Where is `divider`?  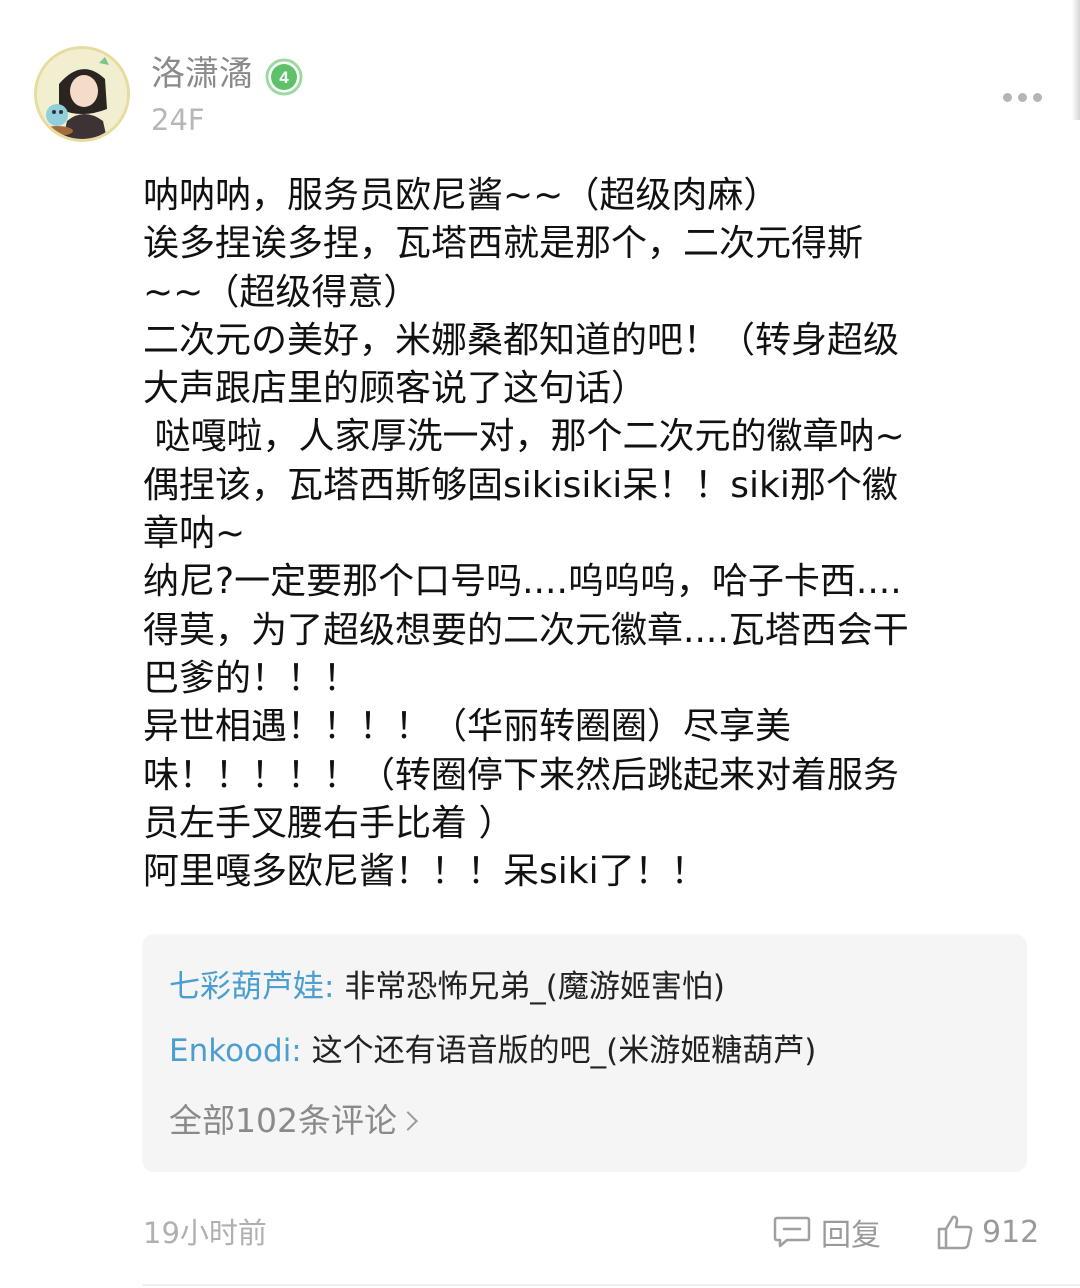 divider is located at coordinates (611, 1285).